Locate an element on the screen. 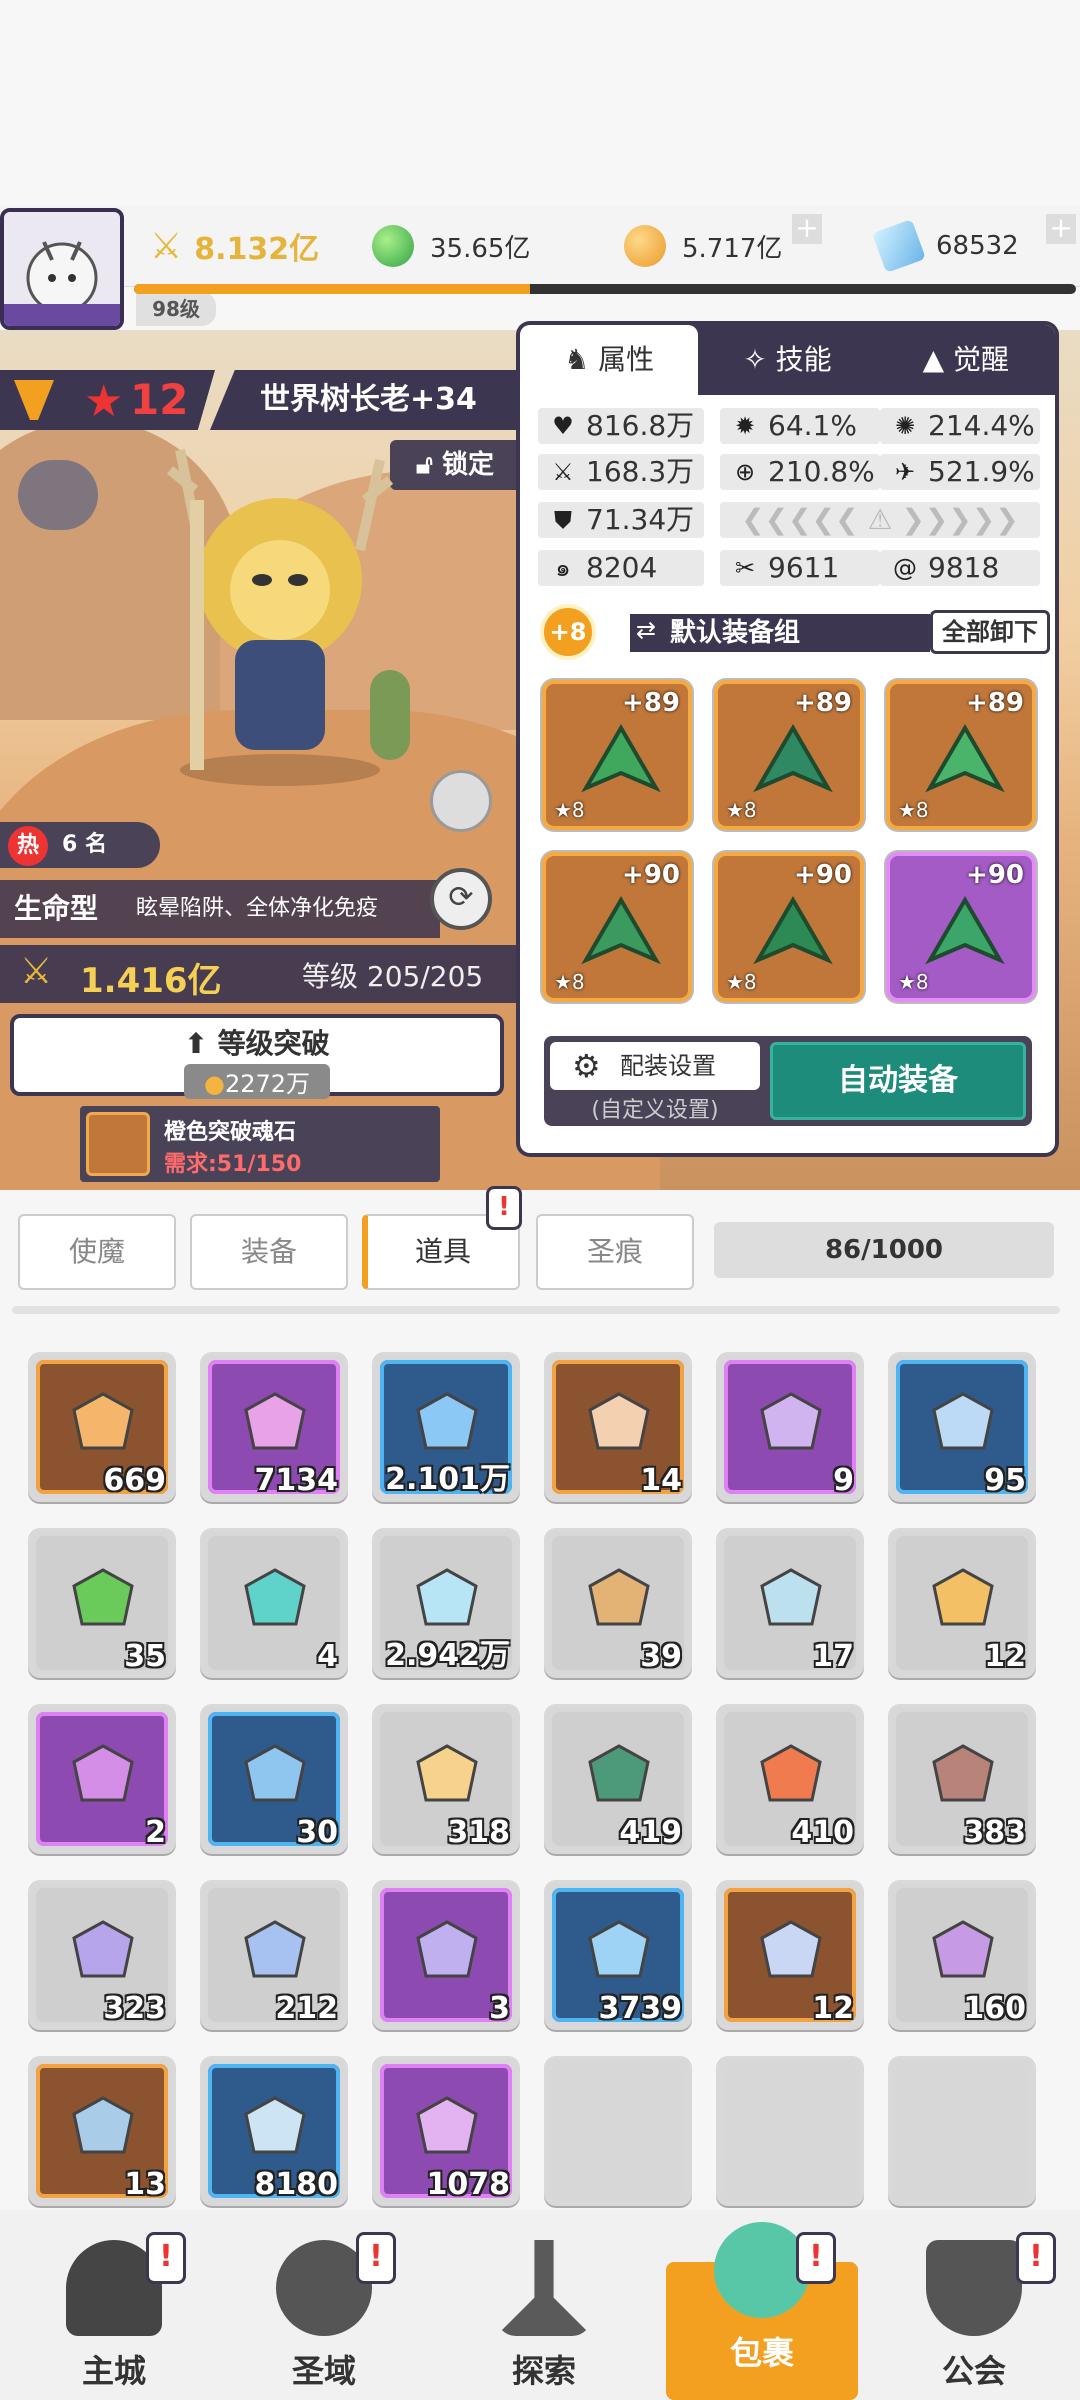 This screenshot has height=2400, width=1080. equipment-level: +89 is located at coordinates (651, 703).